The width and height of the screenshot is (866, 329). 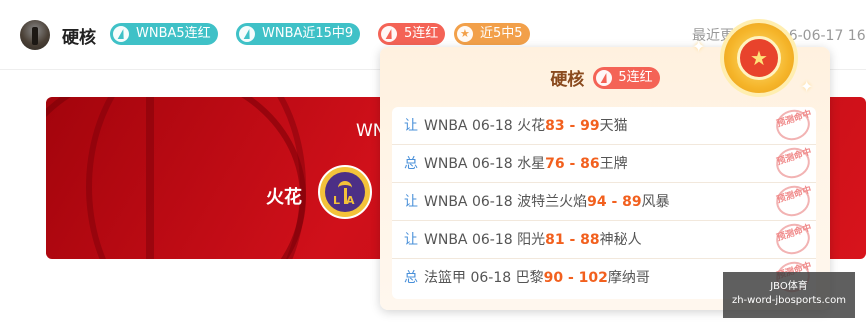 I want to click on star-icon: ★, so click(x=759, y=58).